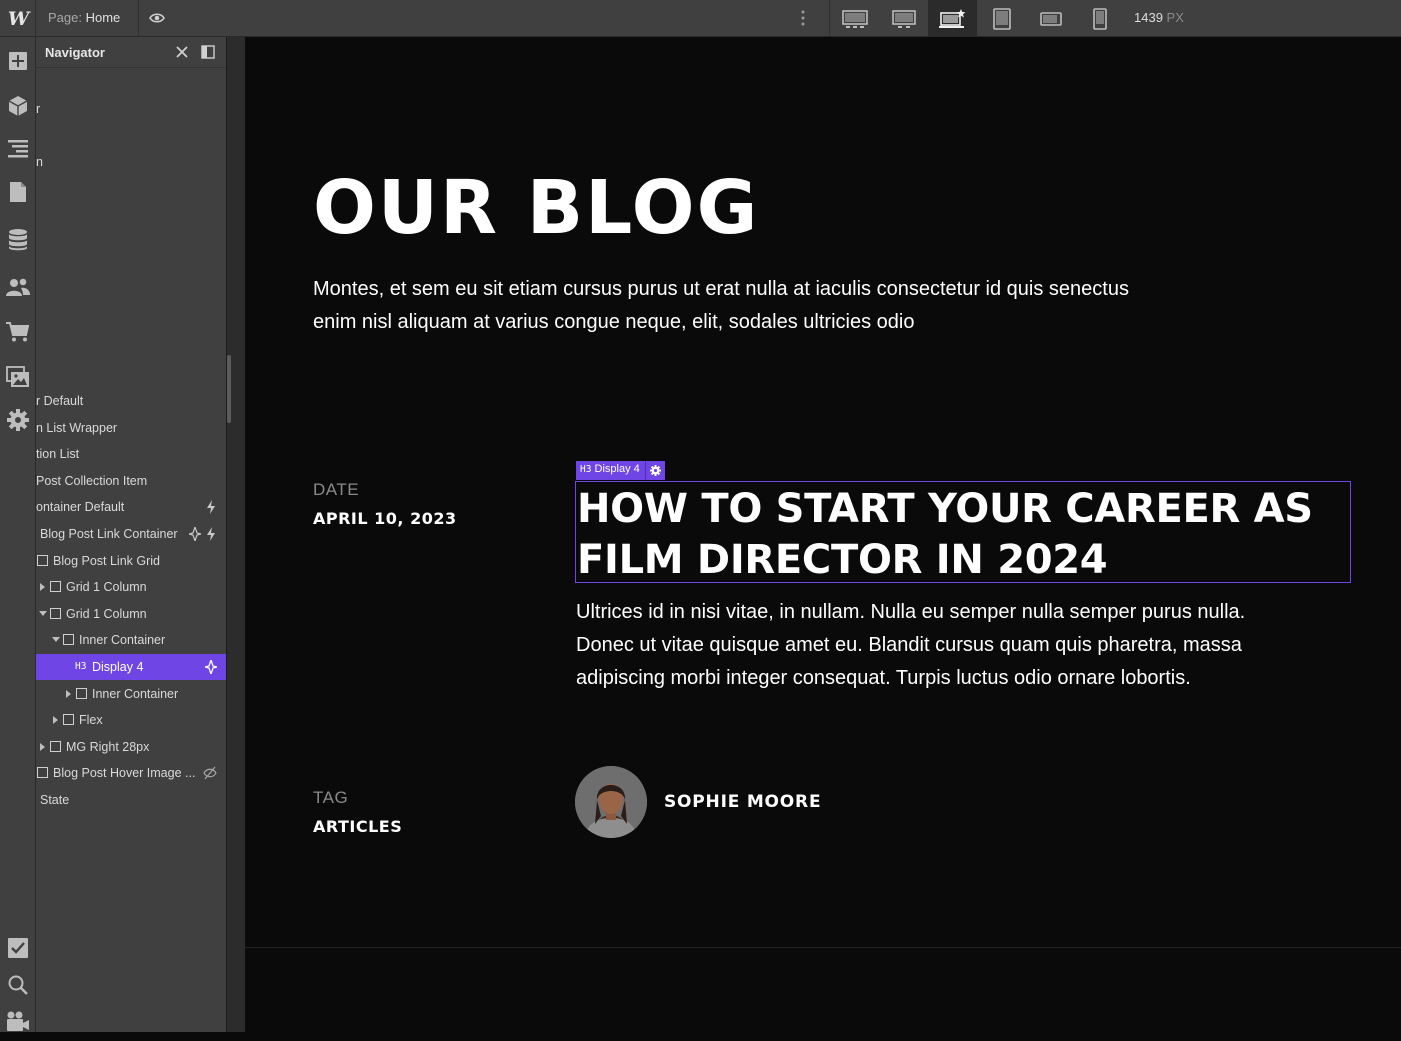  I want to click on tool-ecommerce, so click(18, 332).